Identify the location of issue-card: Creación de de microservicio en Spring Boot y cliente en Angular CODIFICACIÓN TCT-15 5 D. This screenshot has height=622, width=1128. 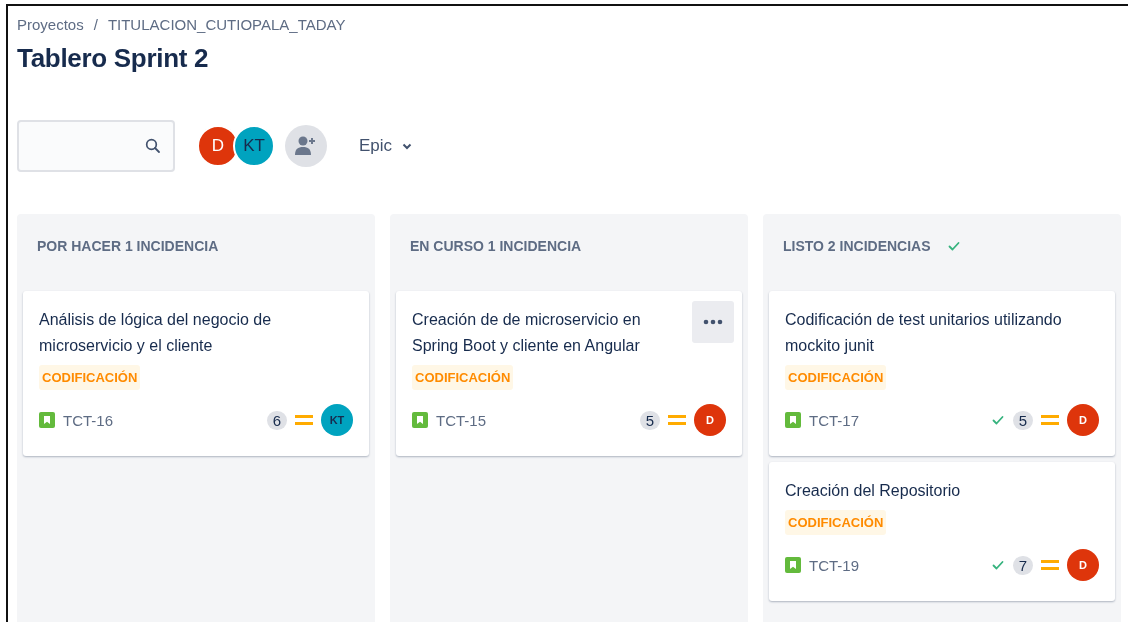
(569, 373).